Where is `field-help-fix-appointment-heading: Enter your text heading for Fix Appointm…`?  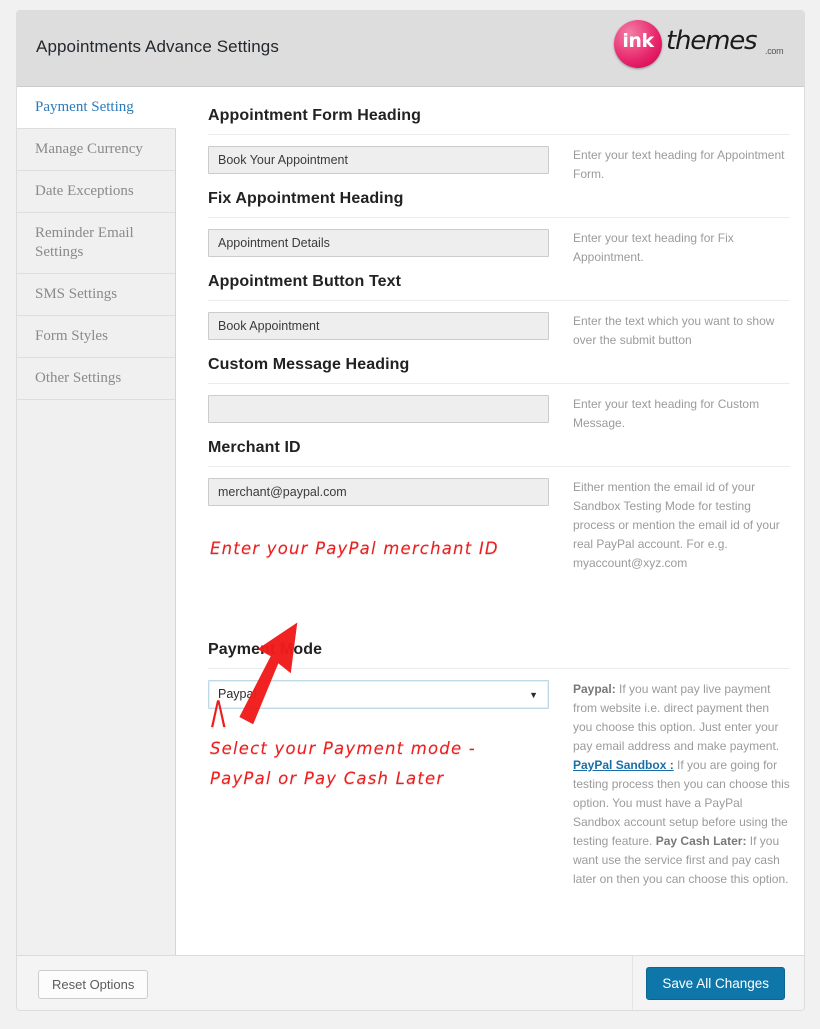 field-help-fix-appointment-heading: Enter your text heading for Fix Appointm… is located at coordinates (653, 247).